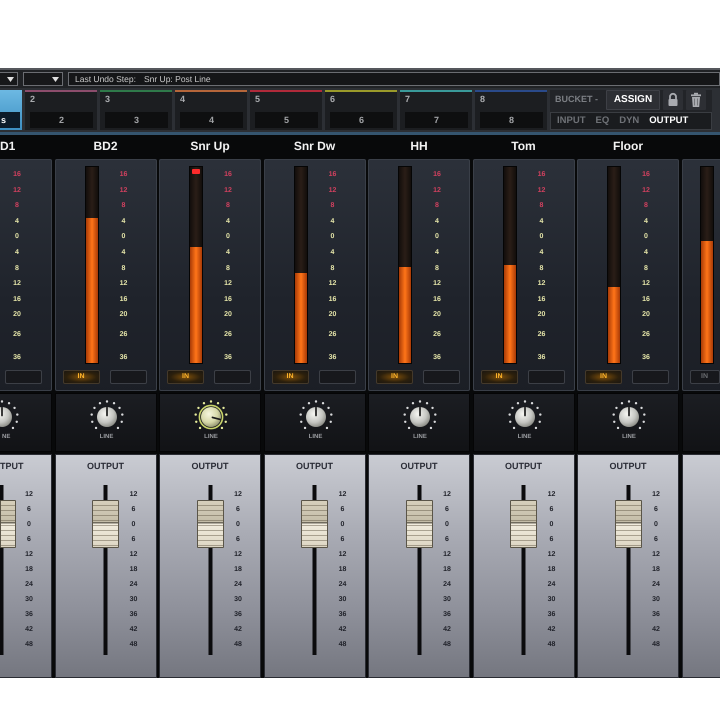 The image size is (720, 720). What do you see at coordinates (10, 120) in the screenshot?
I see `bank-name-box: s` at bounding box center [10, 120].